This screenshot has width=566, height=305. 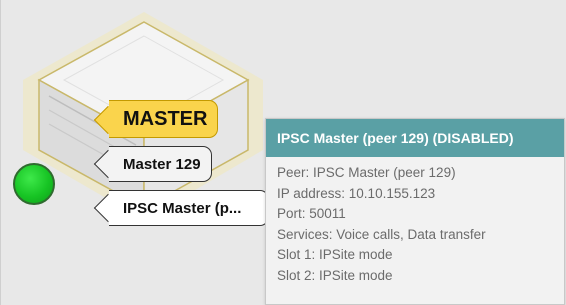 I want to click on tooltip-port-line: Port: 50011, so click(x=311, y=213).